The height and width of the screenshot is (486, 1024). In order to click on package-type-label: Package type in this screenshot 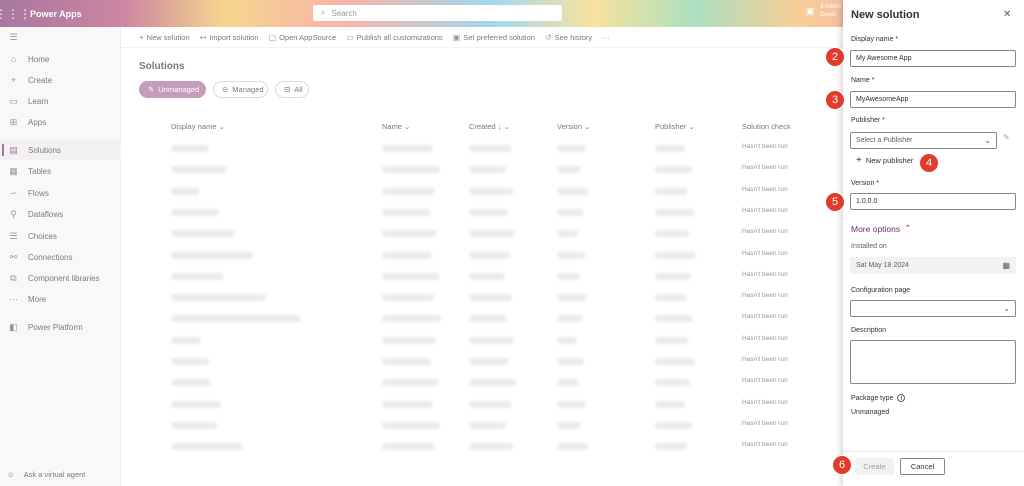, I will do `click(872, 398)`.